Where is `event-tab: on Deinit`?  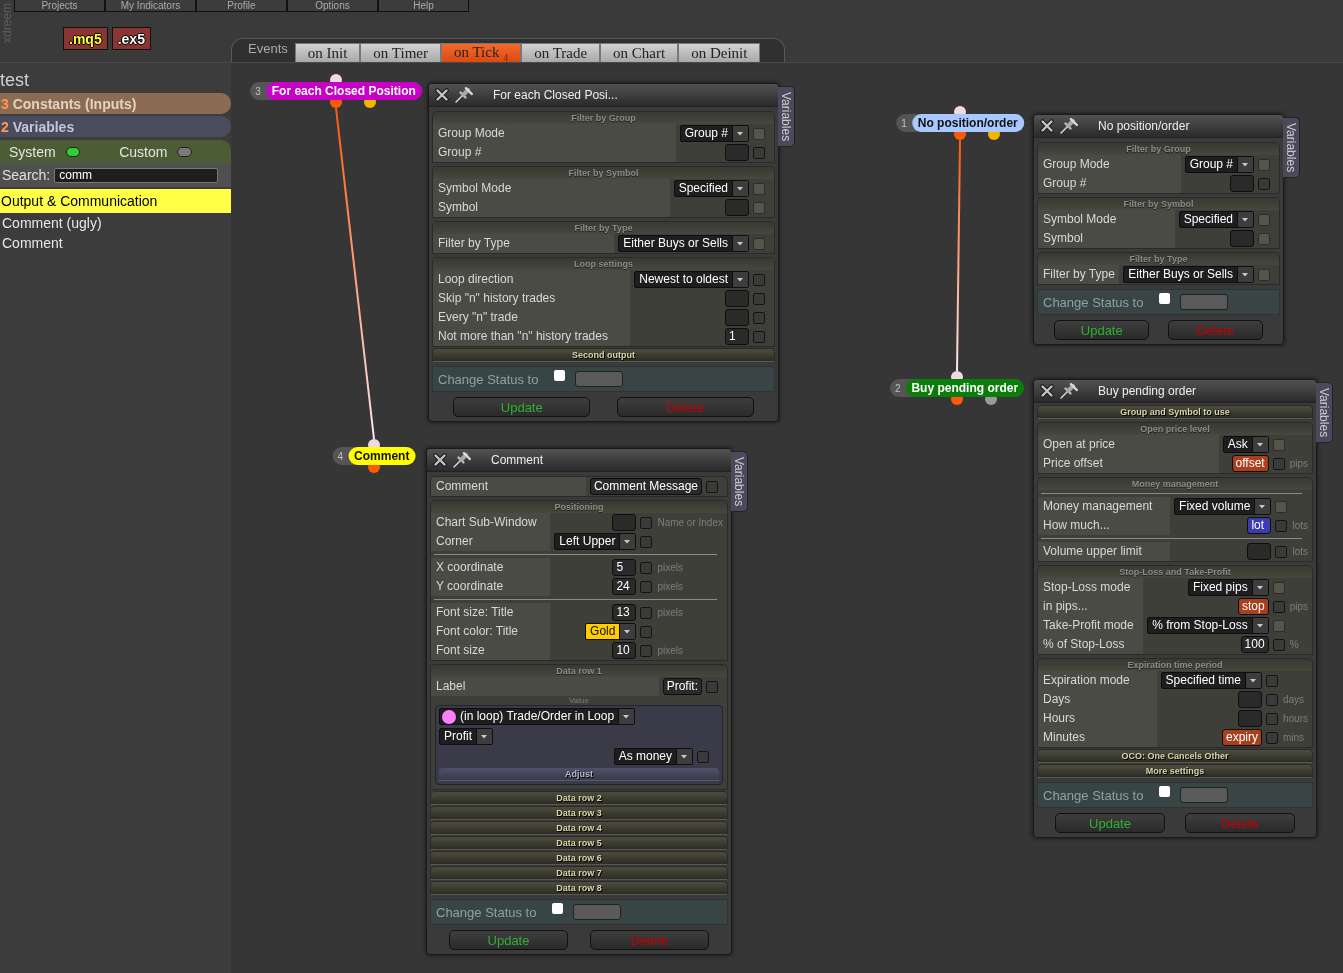 event-tab: on Deinit is located at coordinates (719, 52).